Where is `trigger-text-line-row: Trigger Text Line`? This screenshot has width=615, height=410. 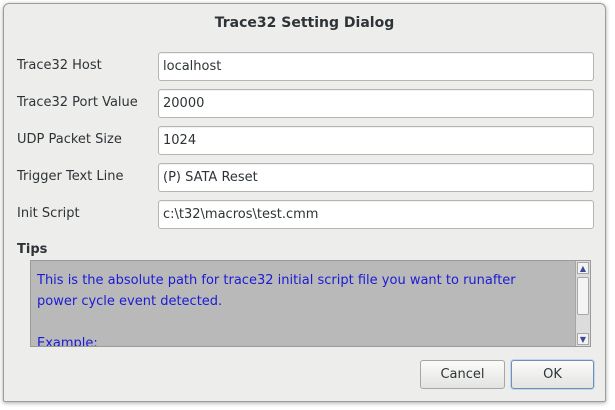
trigger-text-line-row: Trigger Text Line is located at coordinates (307, 177).